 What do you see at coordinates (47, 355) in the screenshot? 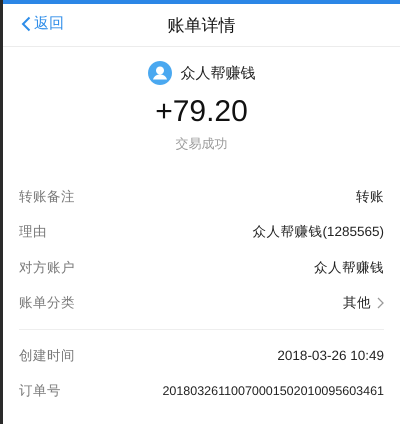
I see `detail-label: 创建时间` at bounding box center [47, 355].